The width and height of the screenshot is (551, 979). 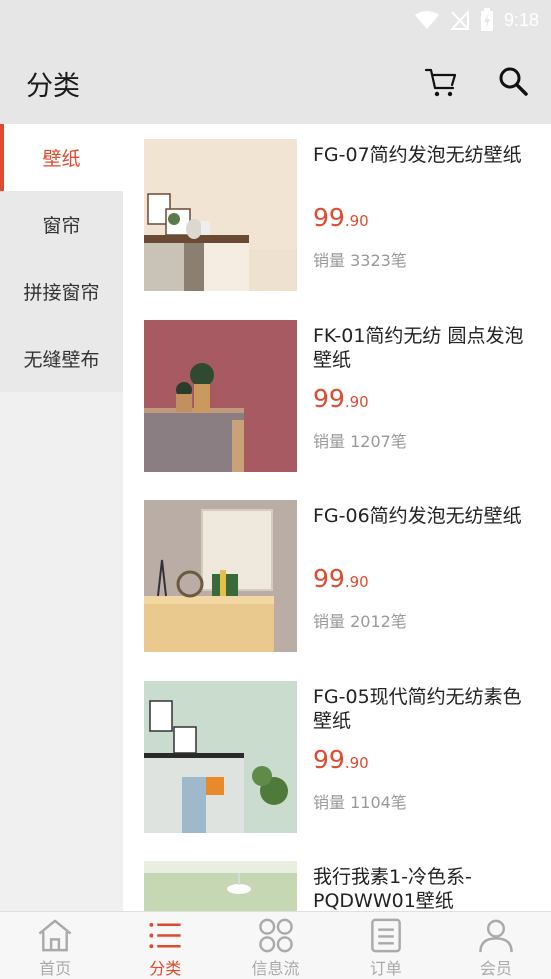 I want to click on grid-icon, so click(x=275, y=935).